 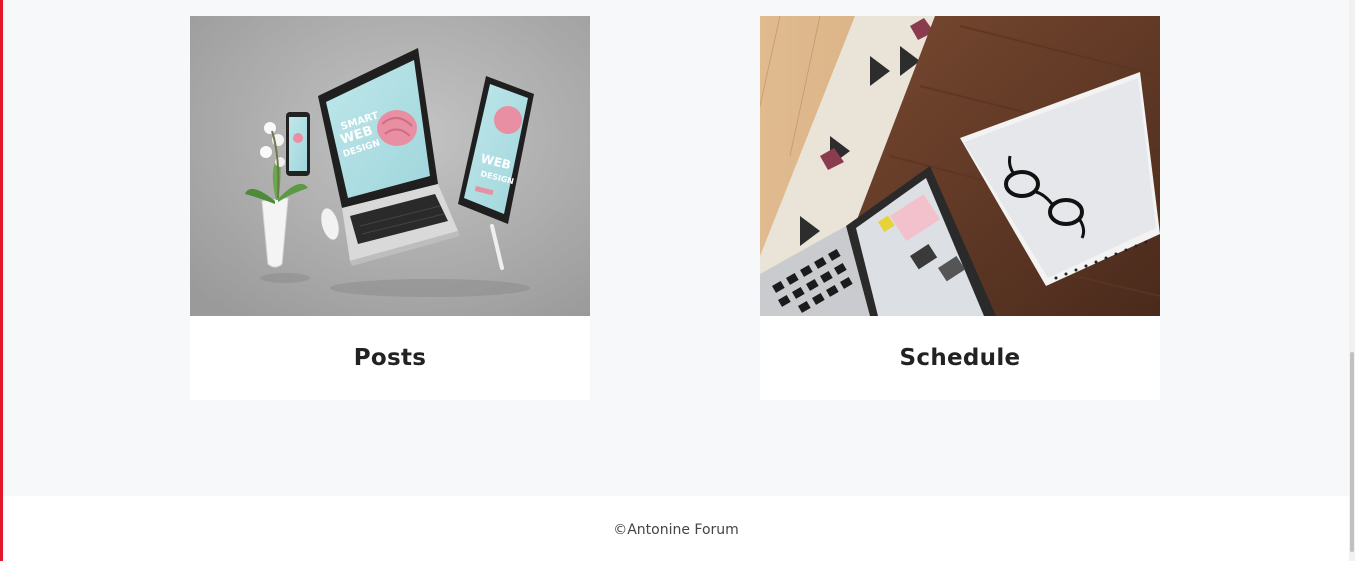 What do you see at coordinates (1352, 452) in the screenshot?
I see `scrollbar-thumb` at bounding box center [1352, 452].